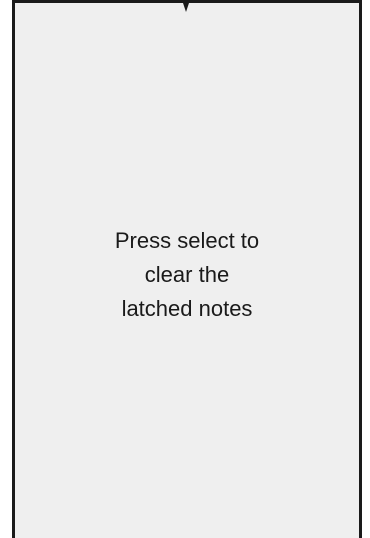 The width and height of the screenshot is (370, 538). What do you see at coordinates (187, 308) in the screenshot?
I see `message-line-3: latched notes` at bounding box center [187, 308].